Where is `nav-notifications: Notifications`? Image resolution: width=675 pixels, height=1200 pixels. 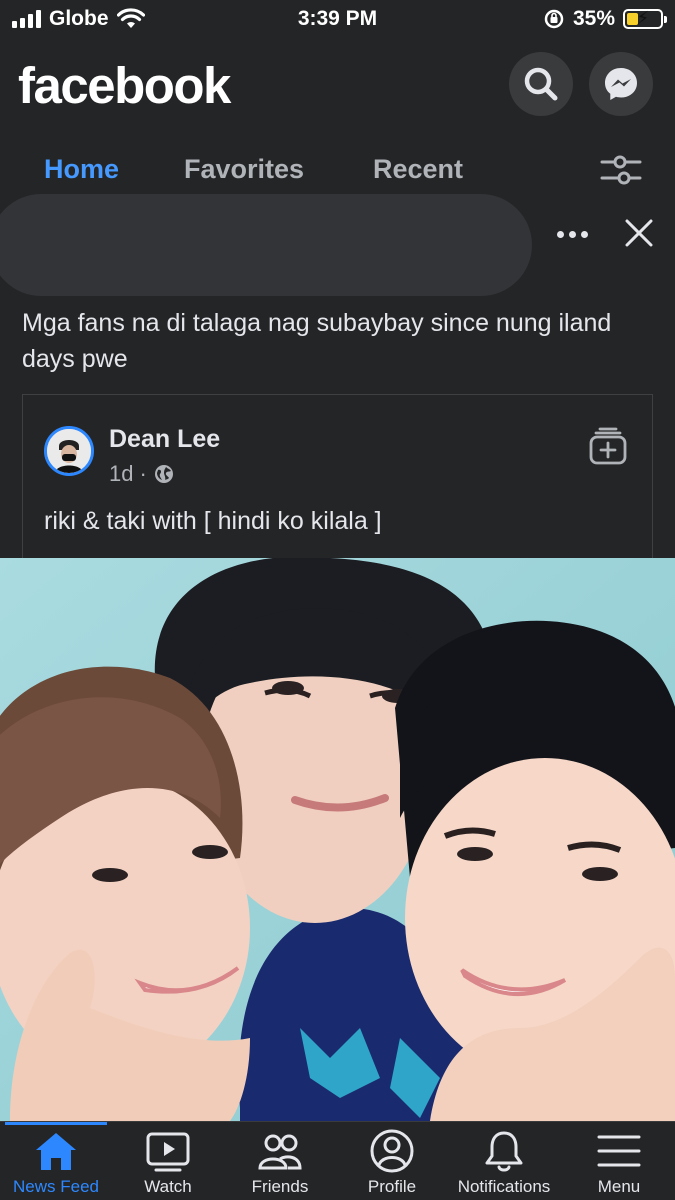 nav-notifications: Notifications is located at coordinates (504, 1164).